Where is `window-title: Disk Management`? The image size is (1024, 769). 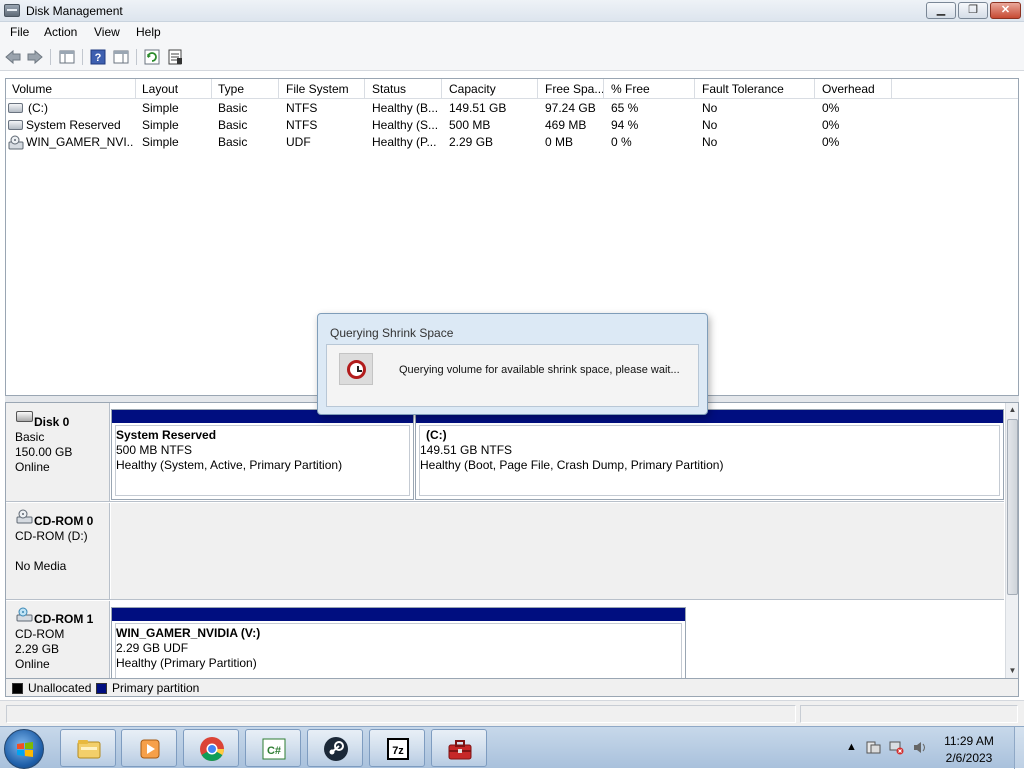
window-title: Disk Management is located at coordinates (74, 11).